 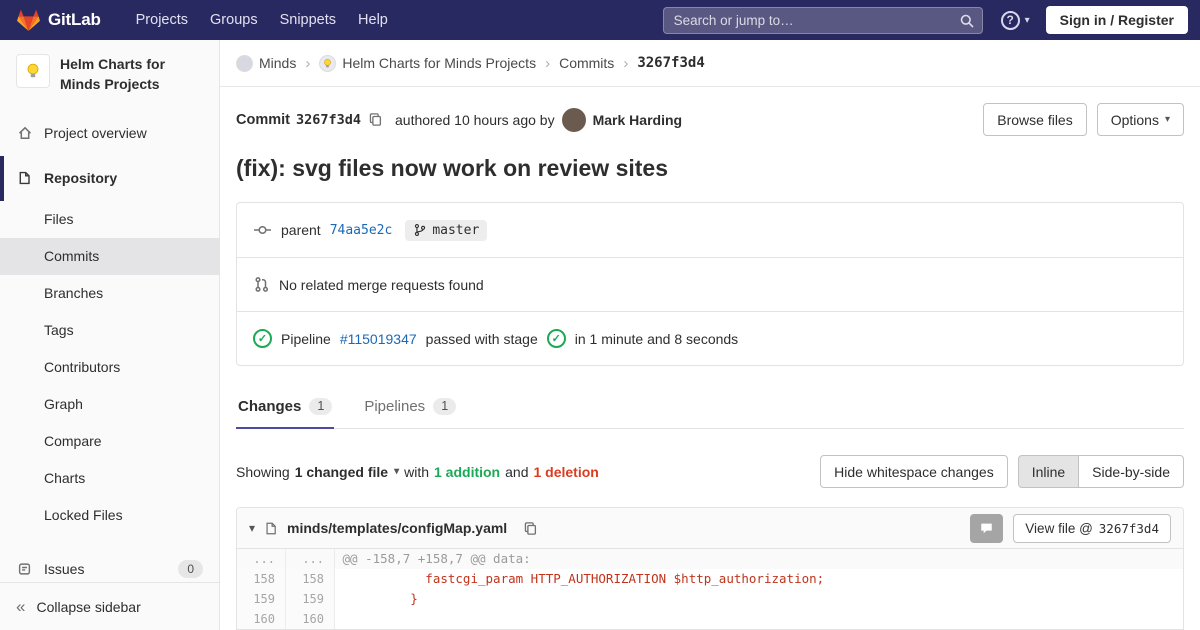 What do you see at coordinates (109, 133) in the screenshot?
I see `sidebar-item-project-overview: Project overview` at bounding box center [109, 133].